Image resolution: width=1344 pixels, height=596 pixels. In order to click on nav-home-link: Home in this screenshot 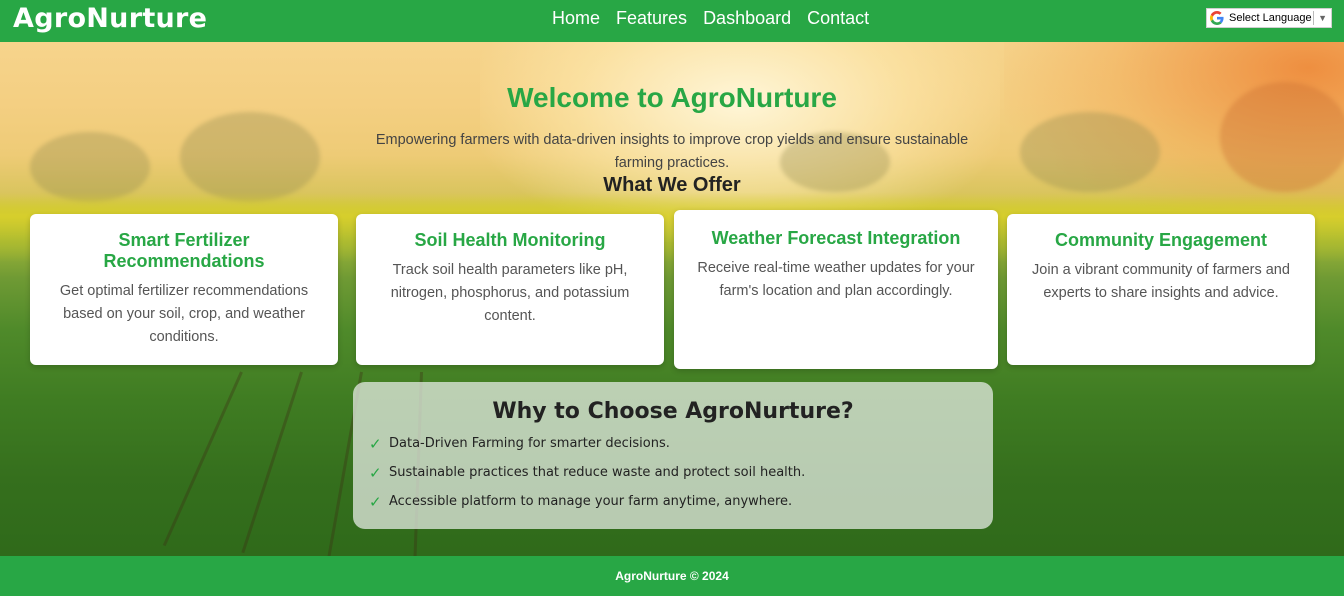, I will do `click(576, 18)`.